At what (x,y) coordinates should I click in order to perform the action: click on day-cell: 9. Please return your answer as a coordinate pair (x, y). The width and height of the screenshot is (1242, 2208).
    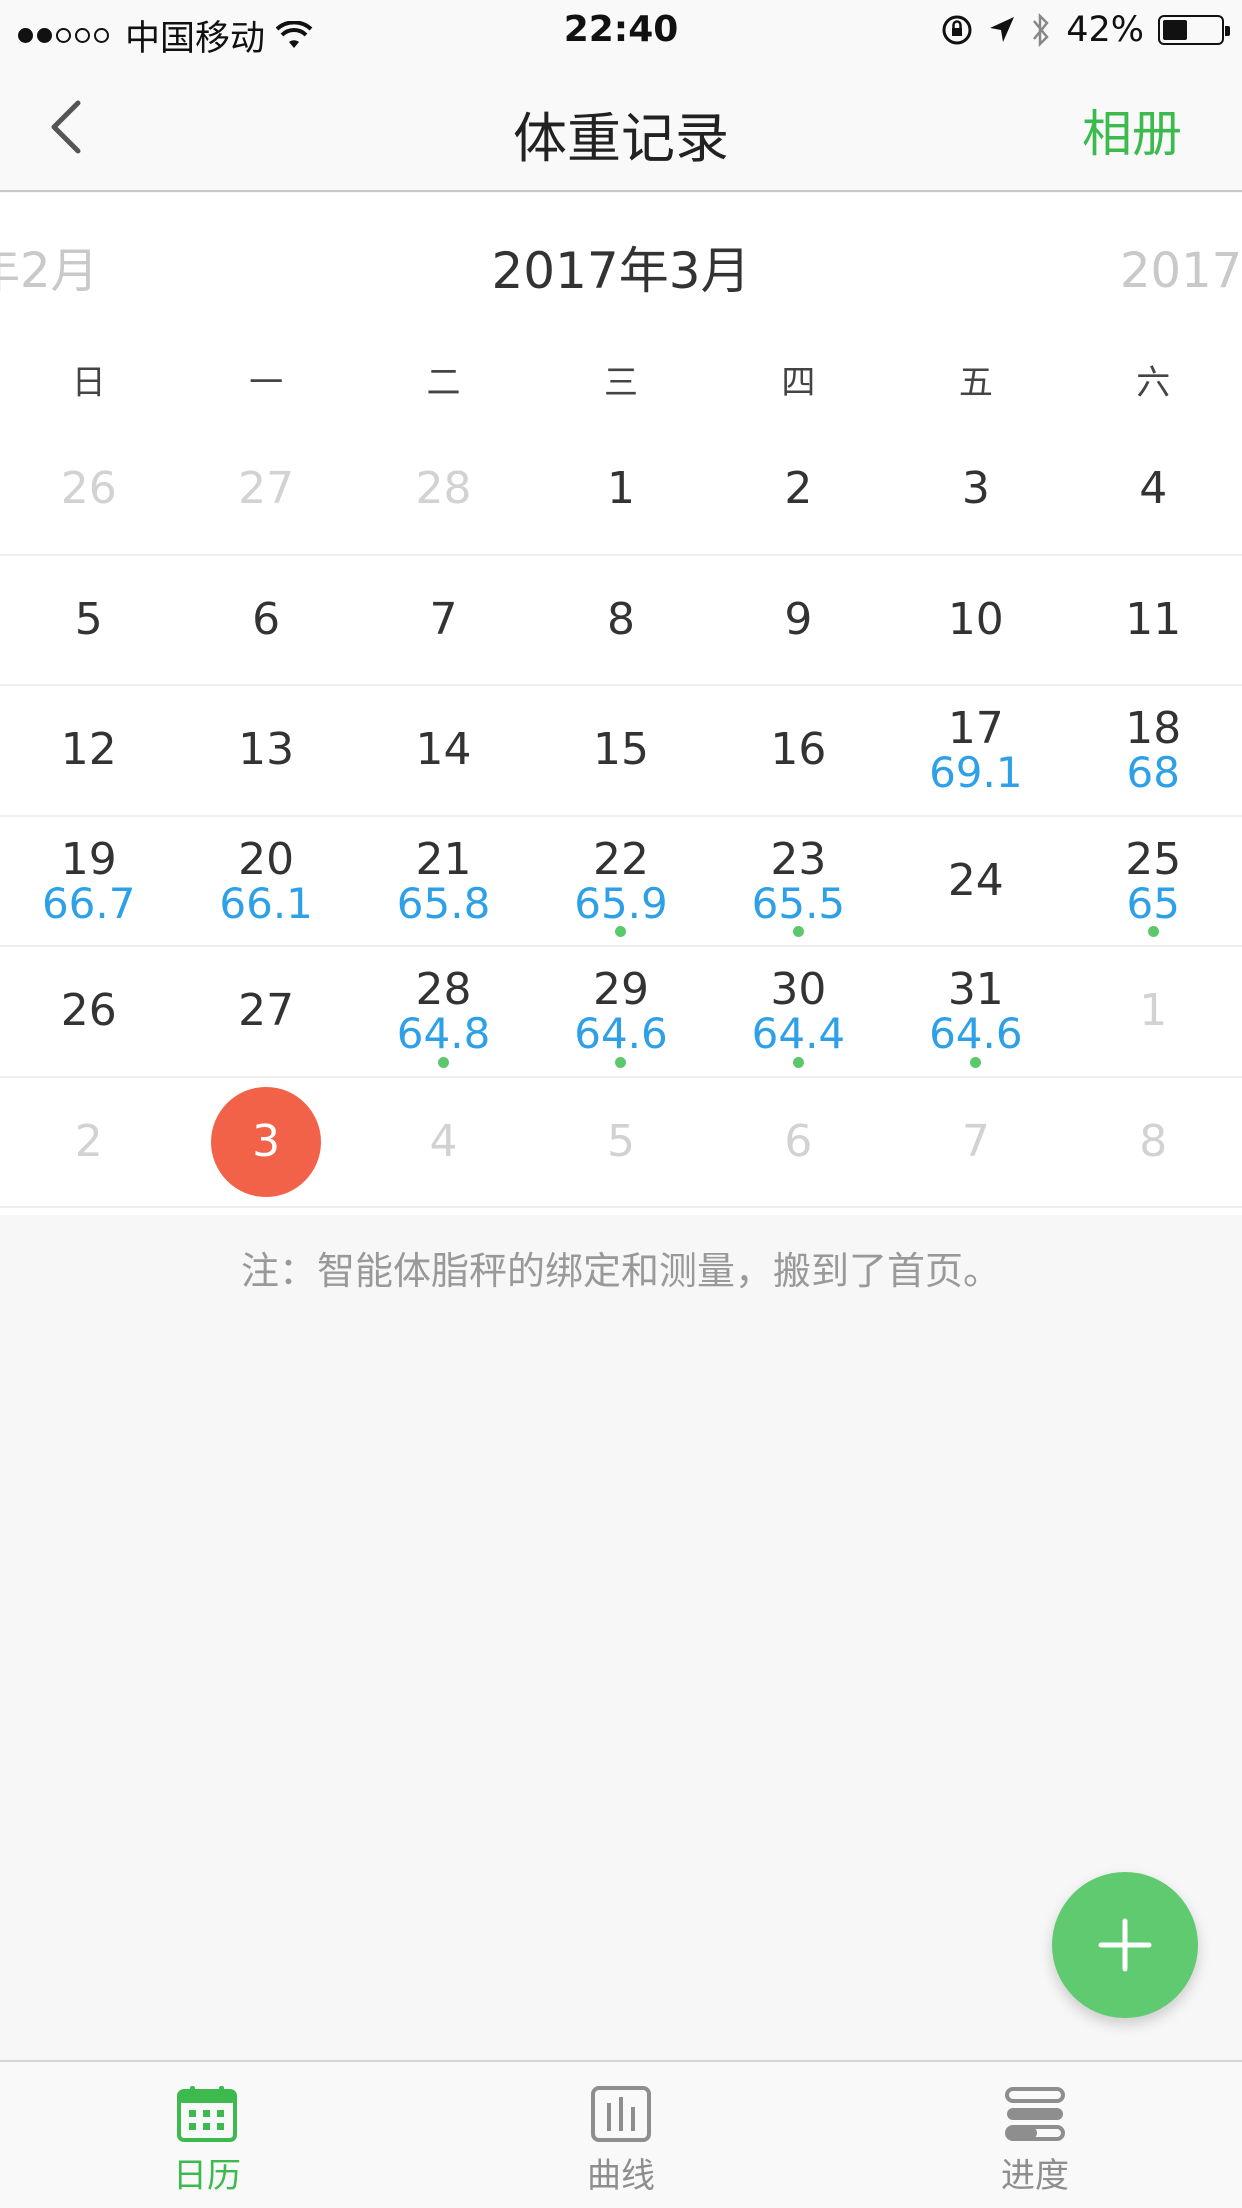
    Looking at the image, I should click on (798, 620).